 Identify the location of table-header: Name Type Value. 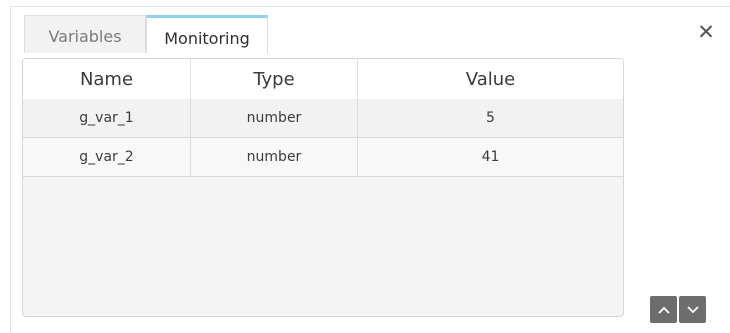
(323, 79).